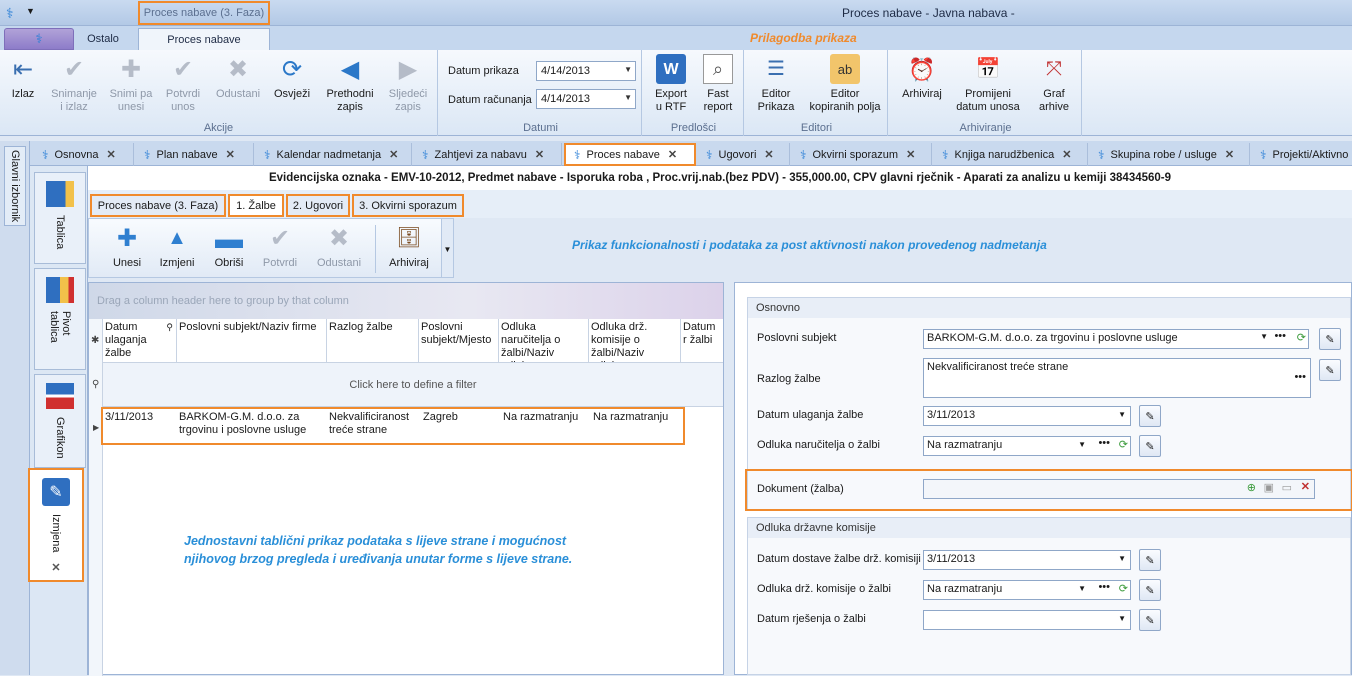 The width and height of the screenshot is (1352, 676). What do you see at coordinates (1011, 154) in the screenshot?
I see `doc-tab-knjiga: ⚕ Knjiga narudžbenica ✕` at bounding box center [1011, 154].